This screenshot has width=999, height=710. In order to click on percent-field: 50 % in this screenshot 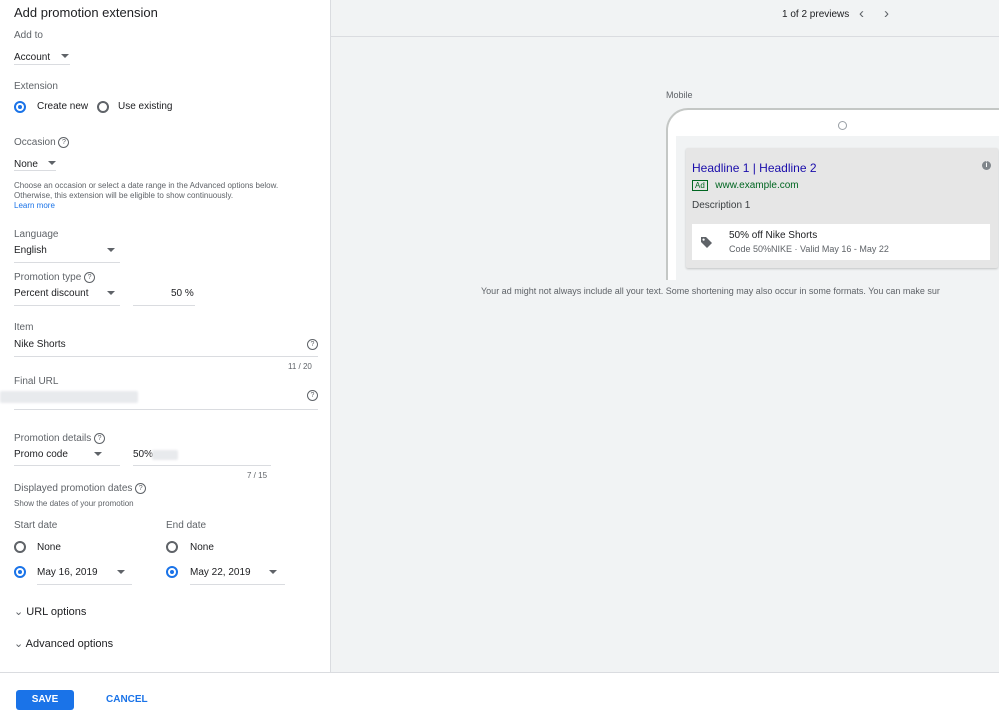, I will do `click(182, 293)`.